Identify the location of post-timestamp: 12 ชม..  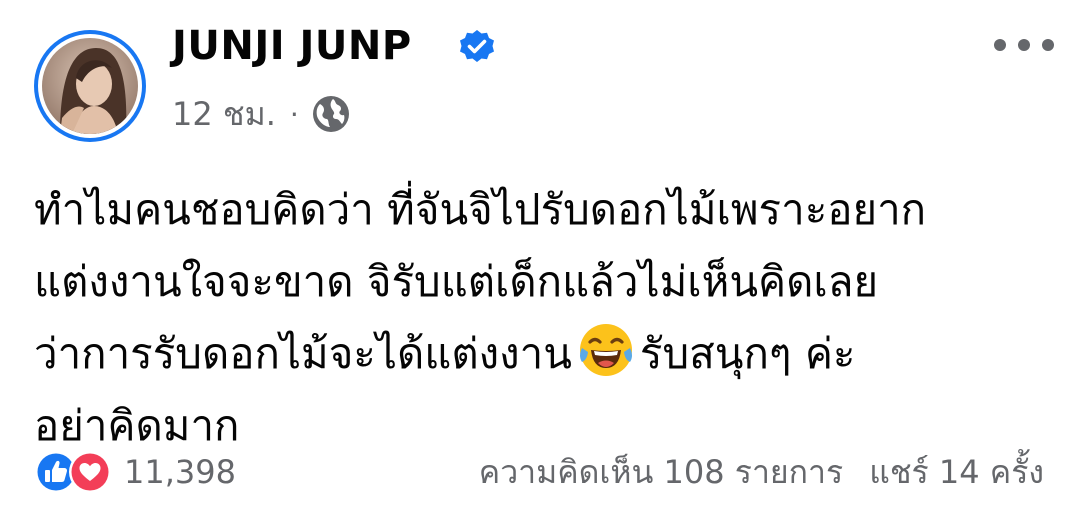
(224, 114).